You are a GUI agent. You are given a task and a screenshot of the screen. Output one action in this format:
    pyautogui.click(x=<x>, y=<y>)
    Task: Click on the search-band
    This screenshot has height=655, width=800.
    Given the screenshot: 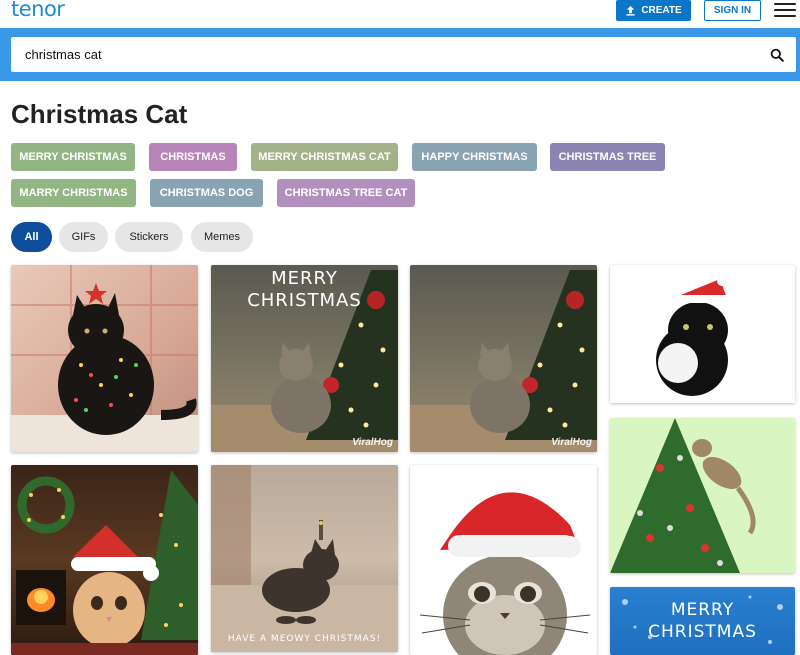 What is the action you would take?
    pyautogui.click(x=400, y=54)
    